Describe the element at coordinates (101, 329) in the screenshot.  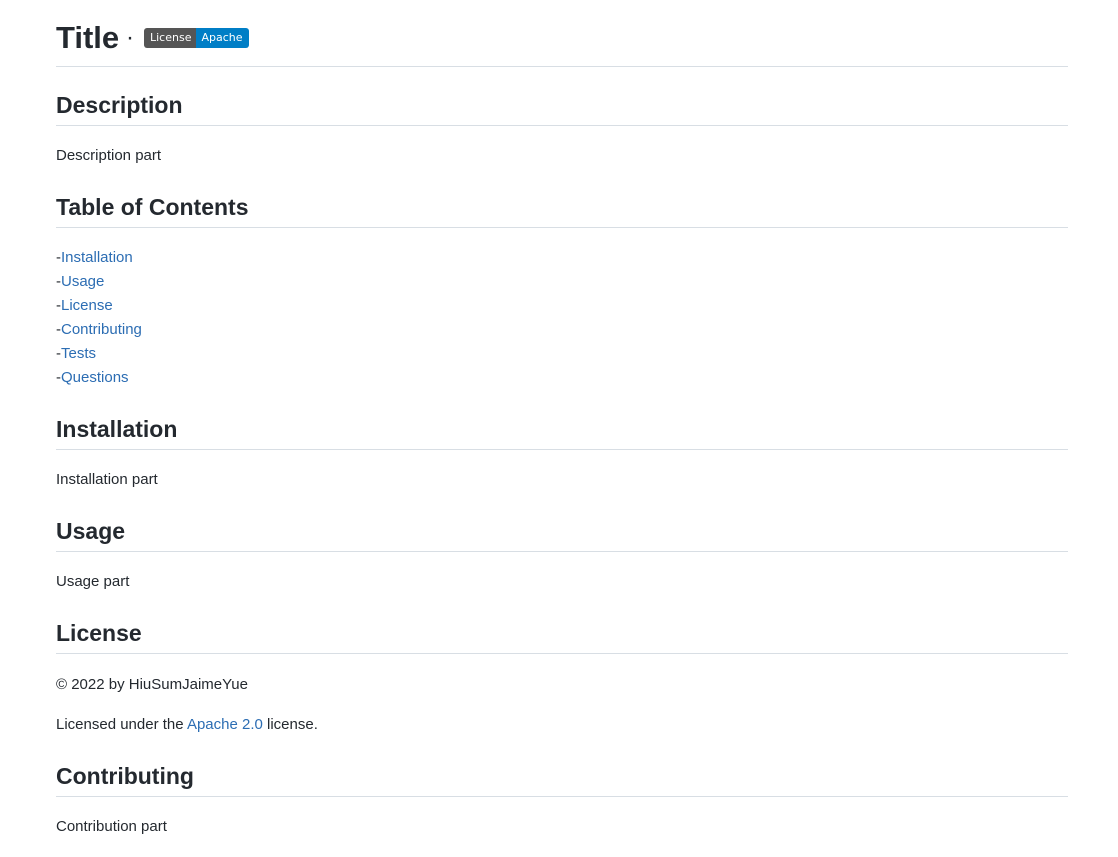
I see `toc-link-contributing: Contributing` at that location.